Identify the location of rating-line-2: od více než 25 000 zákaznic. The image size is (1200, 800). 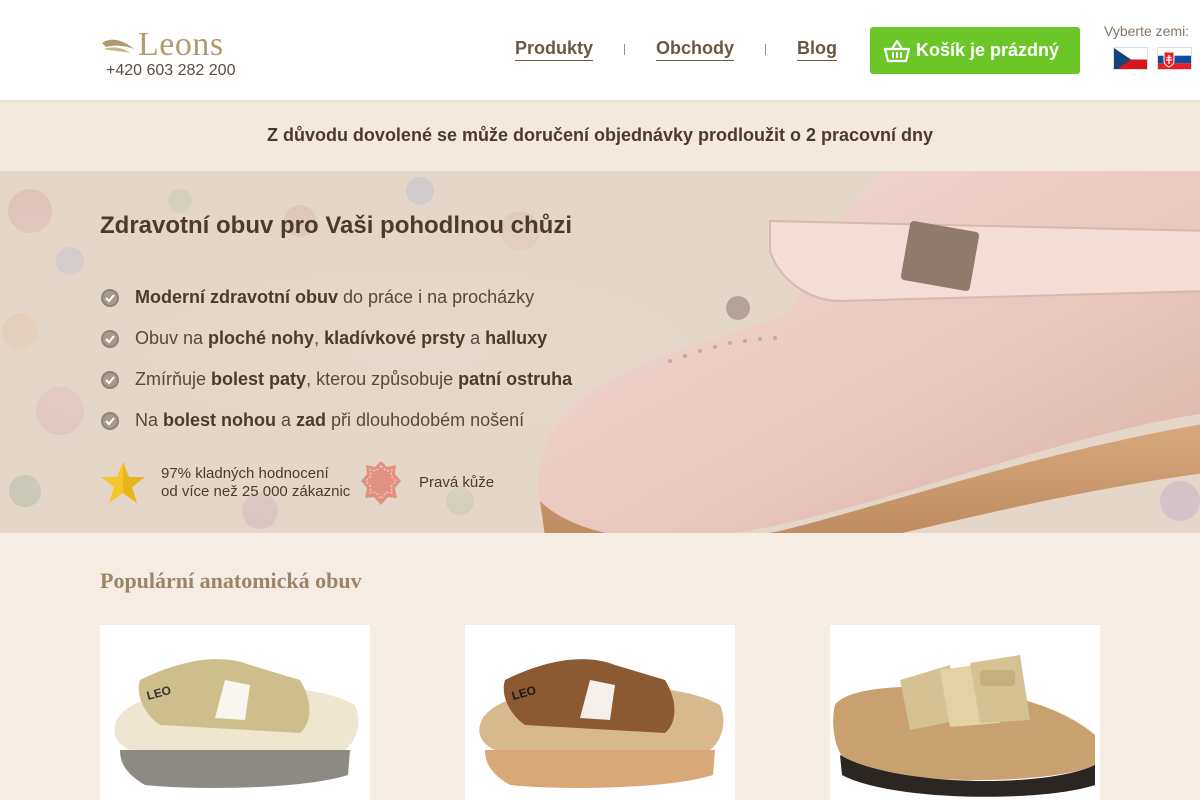
(256, 491).